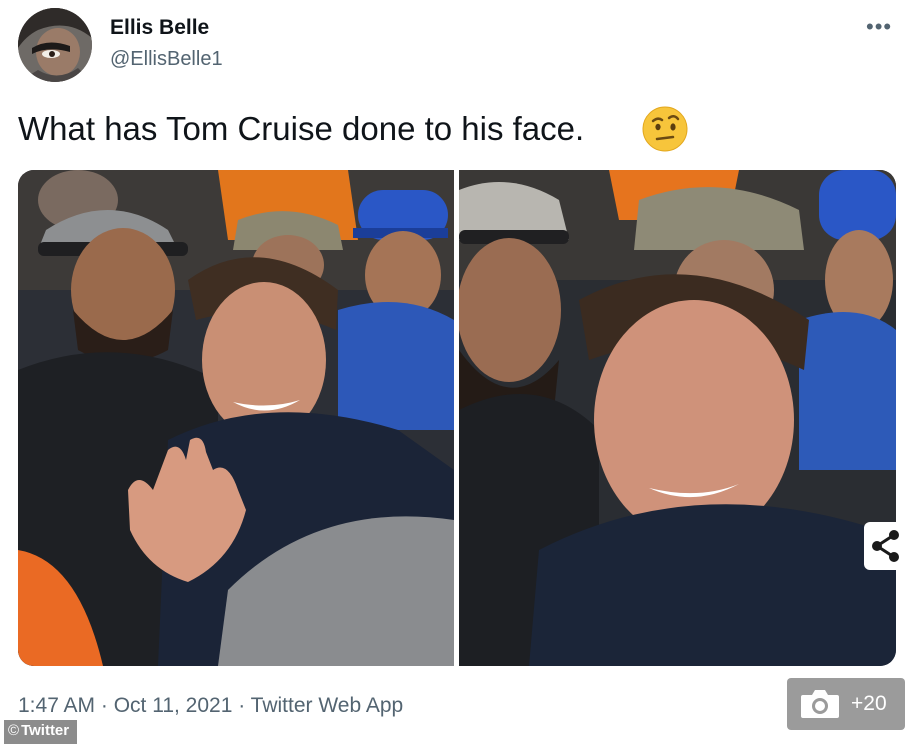 Image resolution: width=912 pixels, height=750 pixels. Describe the element at coordinates (14, 730) in the screenshot. I see `copyright-symbol: ©` at that location.